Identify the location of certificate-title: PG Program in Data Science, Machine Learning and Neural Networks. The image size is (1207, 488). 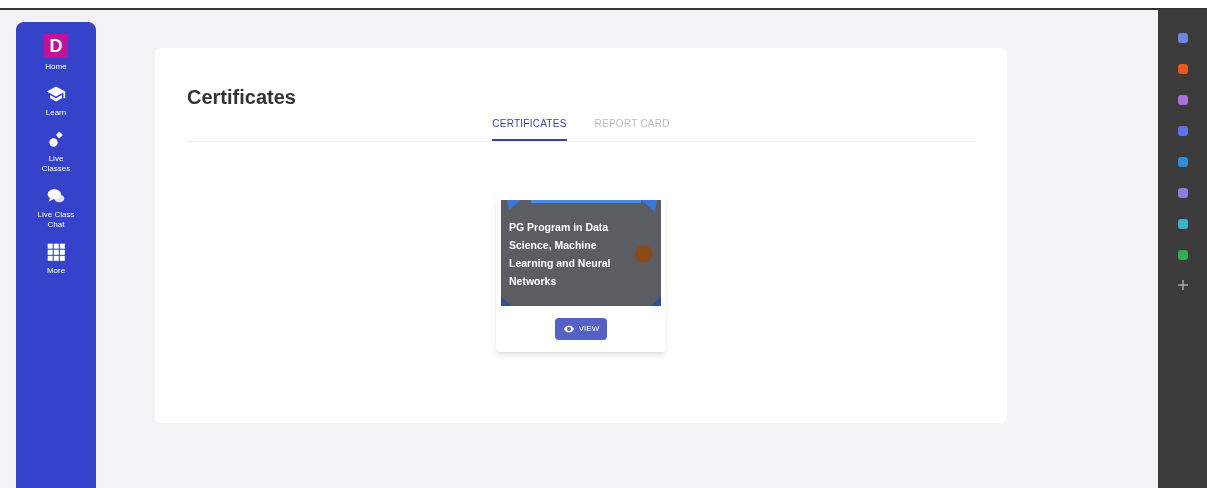
(560, 254).